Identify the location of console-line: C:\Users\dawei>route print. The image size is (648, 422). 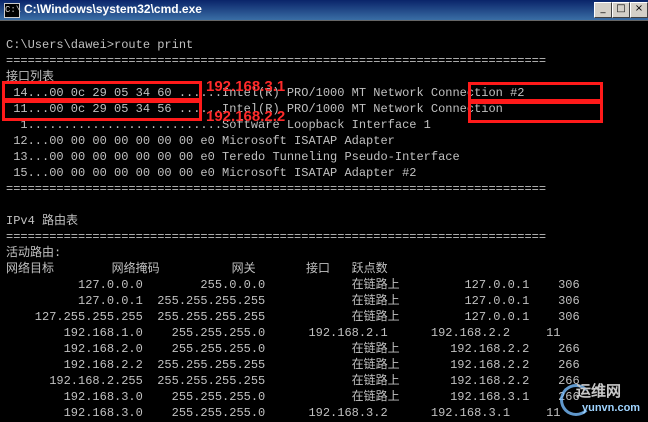
(100, 45).